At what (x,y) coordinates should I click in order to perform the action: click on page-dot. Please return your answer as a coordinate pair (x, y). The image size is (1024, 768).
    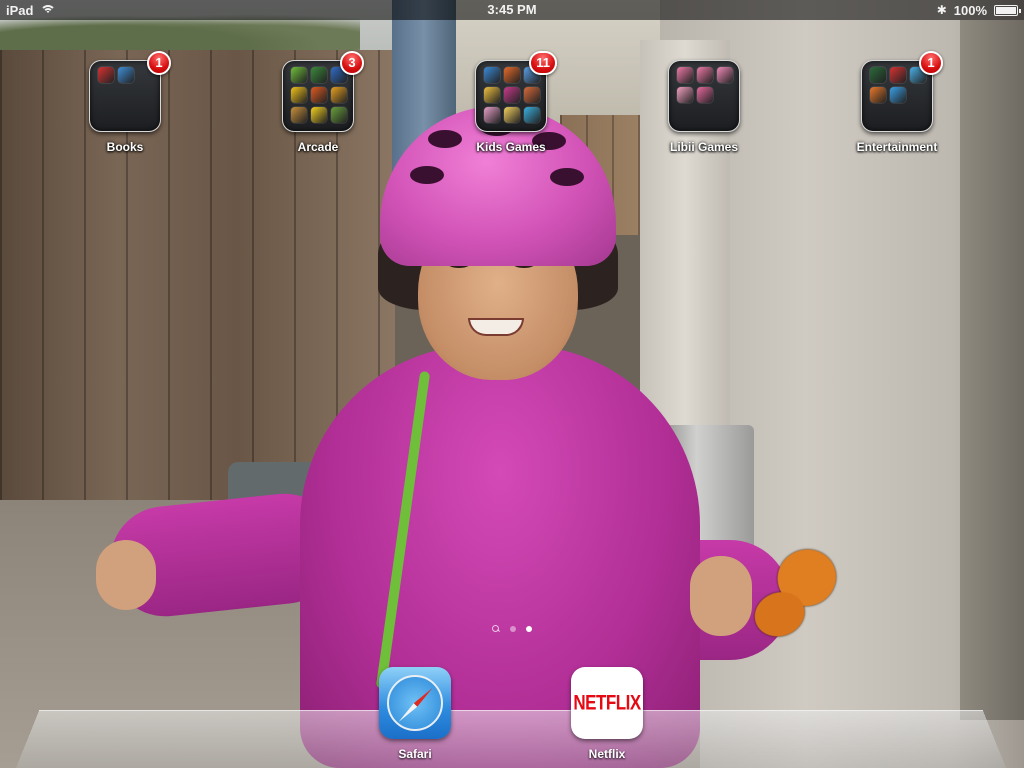
    Looking at the image, I should click on (513, 629).